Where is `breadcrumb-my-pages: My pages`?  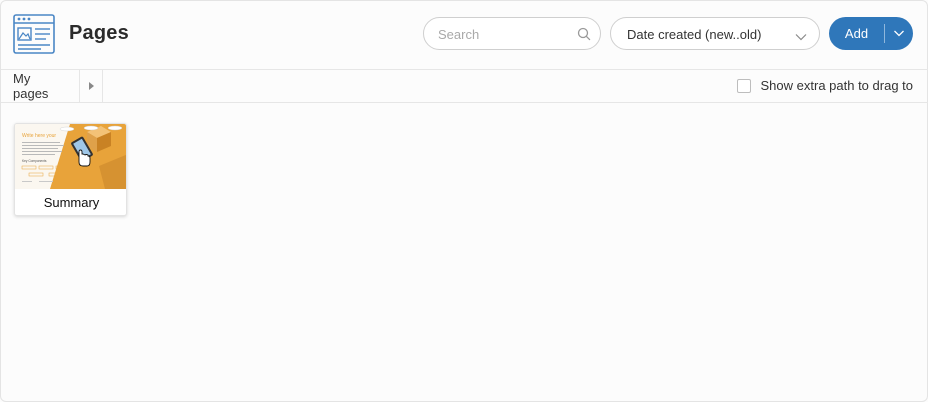 breadcrumb-my-pages: My pages is located at coordinates (40, 86).